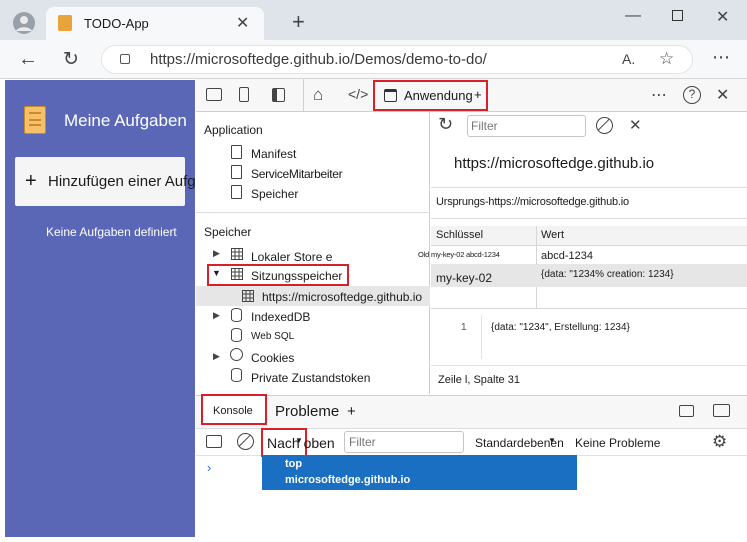  What do you see at coordinates (526, 126) in the screenshot?
I see `storage-filter-input` at bounding box center [526, 126].